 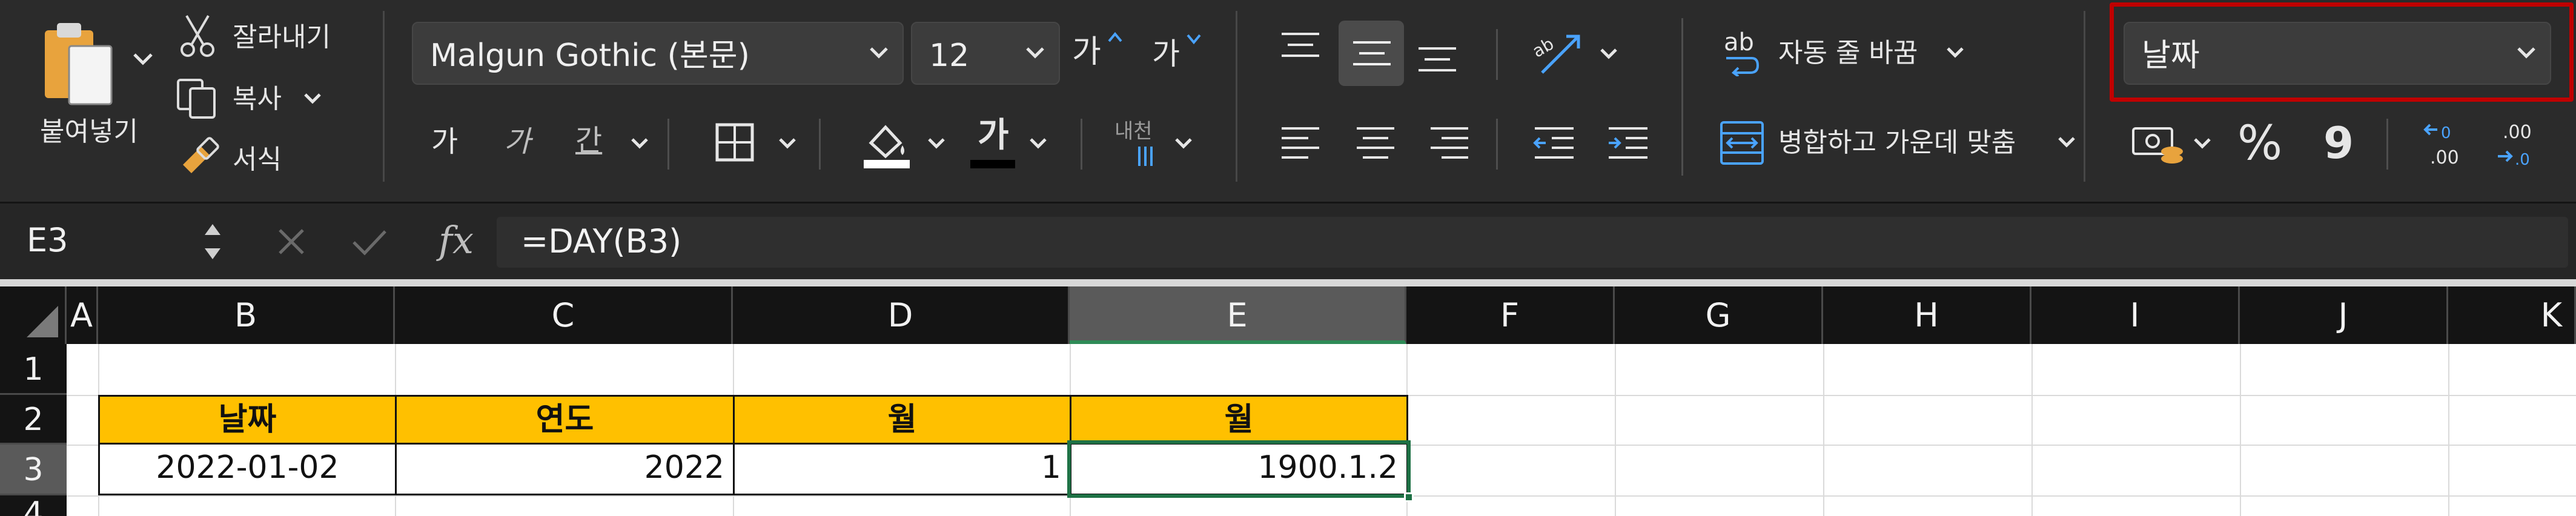 I want to click on orientation-dropdown-chevron-icon, so click(x=1608, y=54).